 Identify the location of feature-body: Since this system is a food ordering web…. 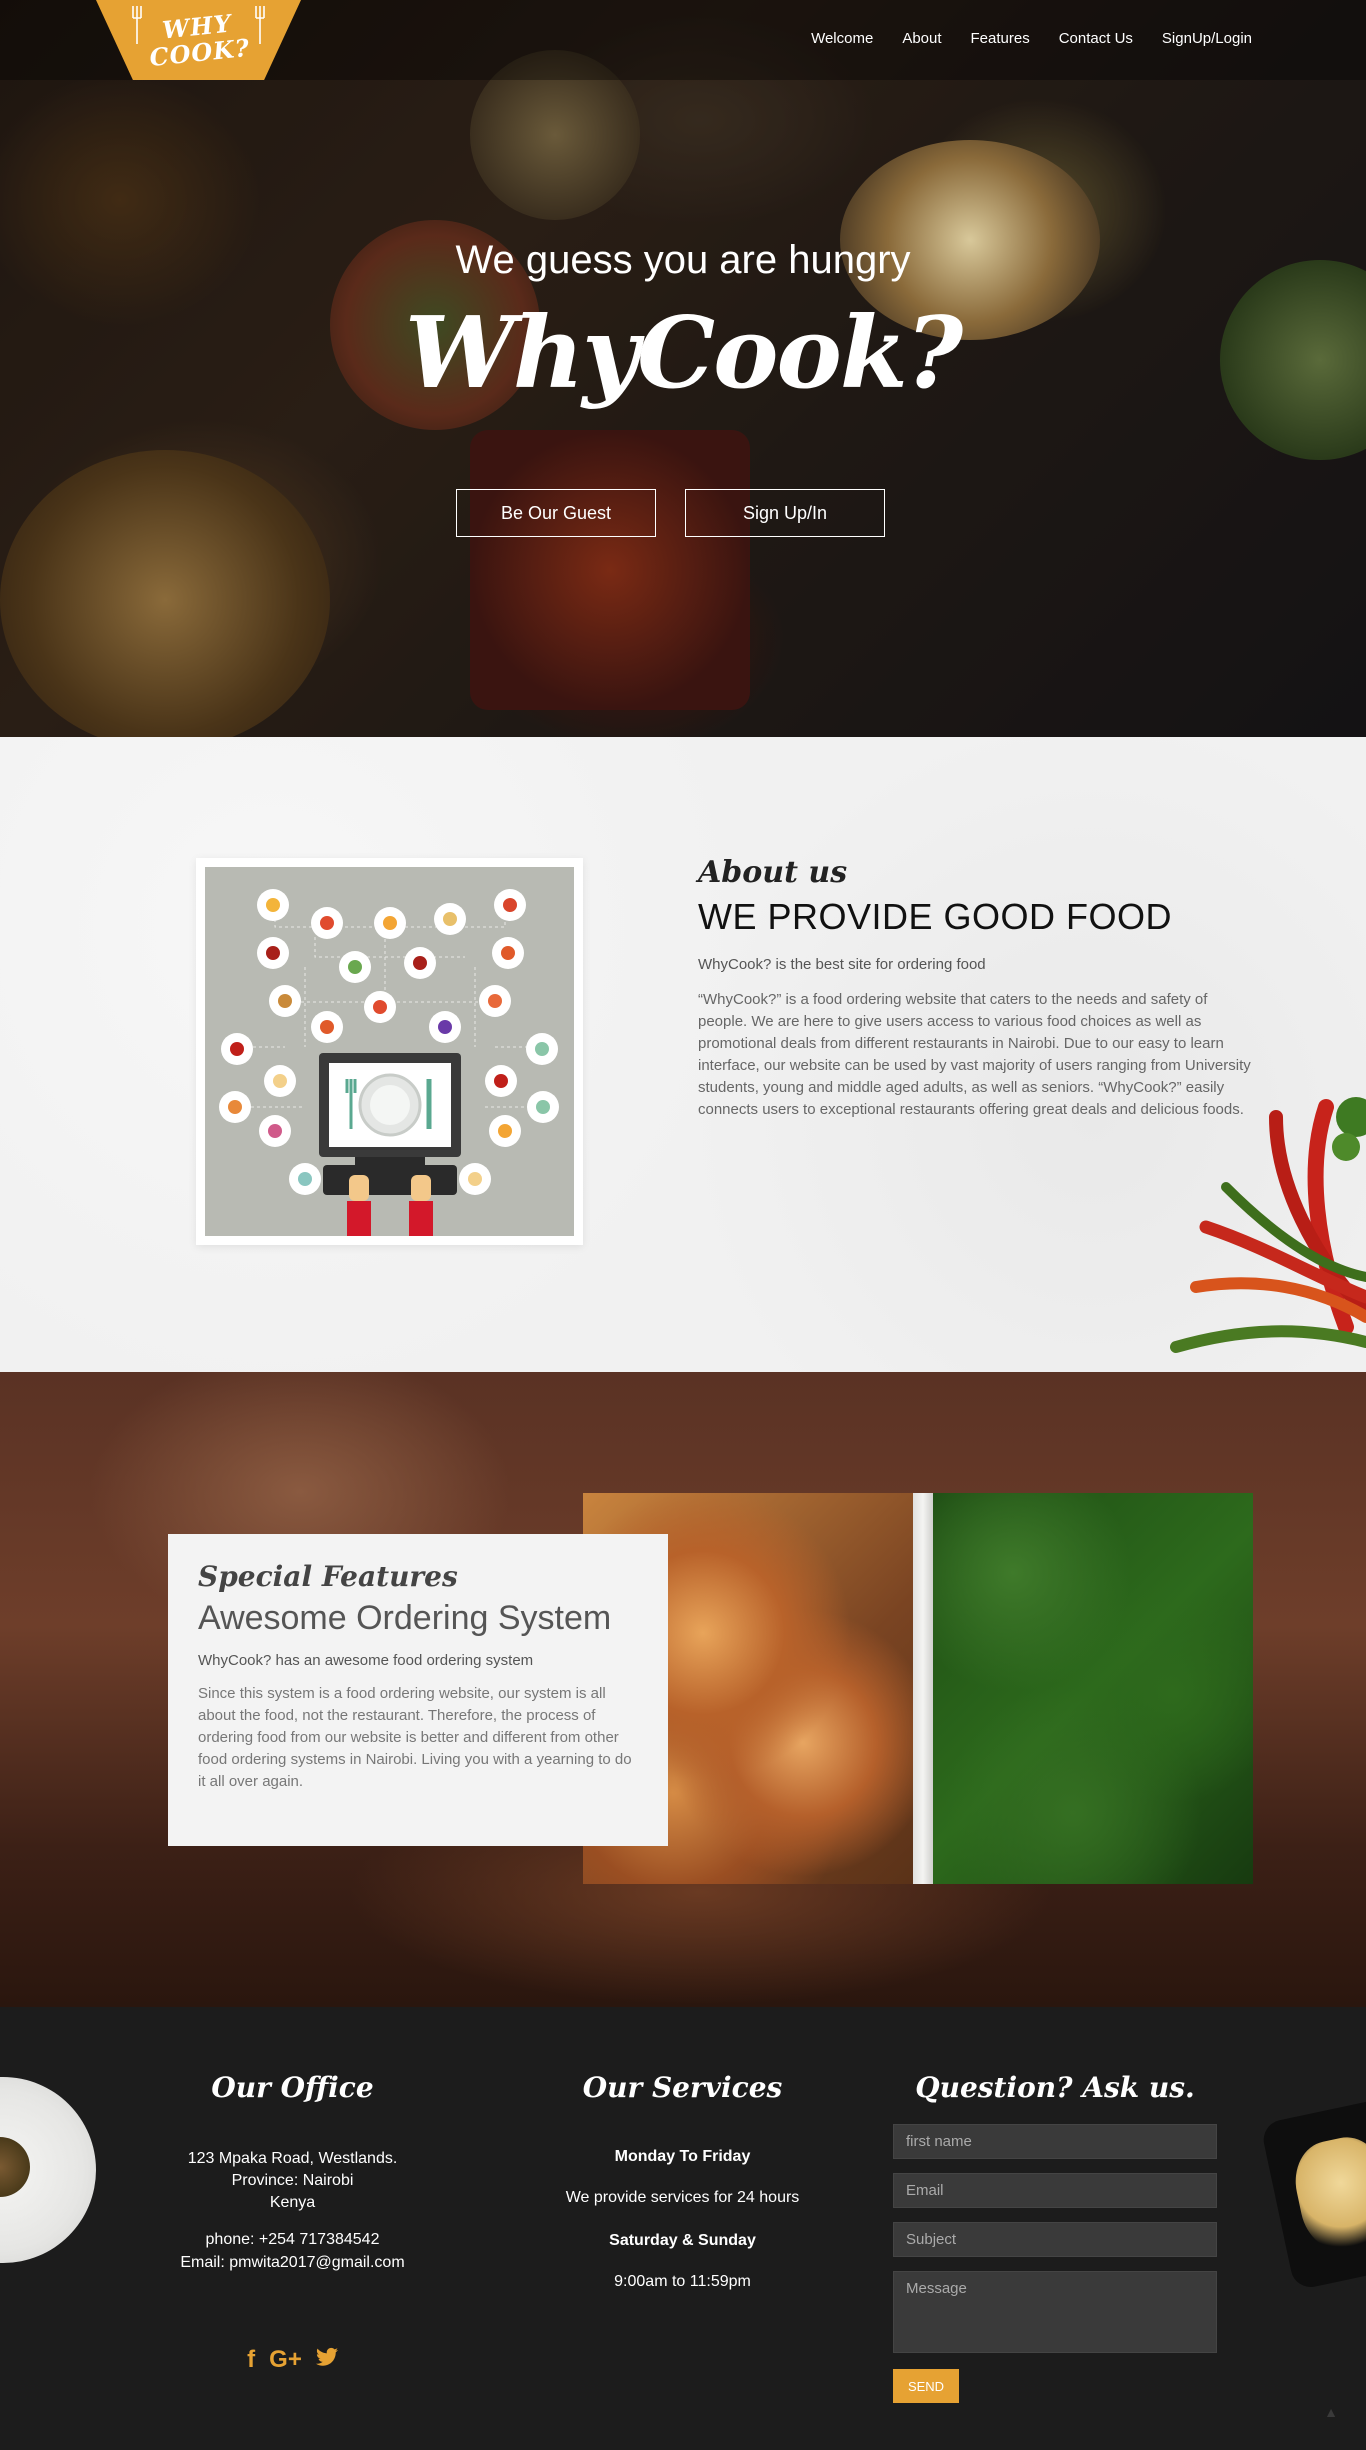
(415, 1737).